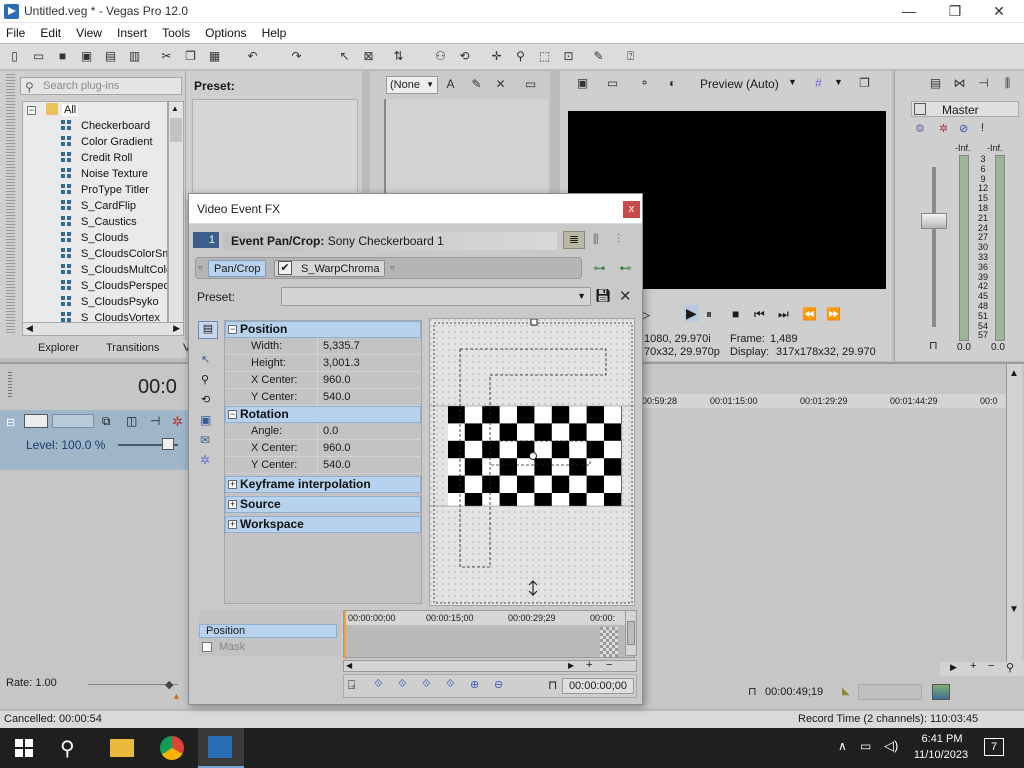 The height and width of the screenshot is (768, 1024). I want to click on clock-time: 6:41 PM, so click(942, 739).